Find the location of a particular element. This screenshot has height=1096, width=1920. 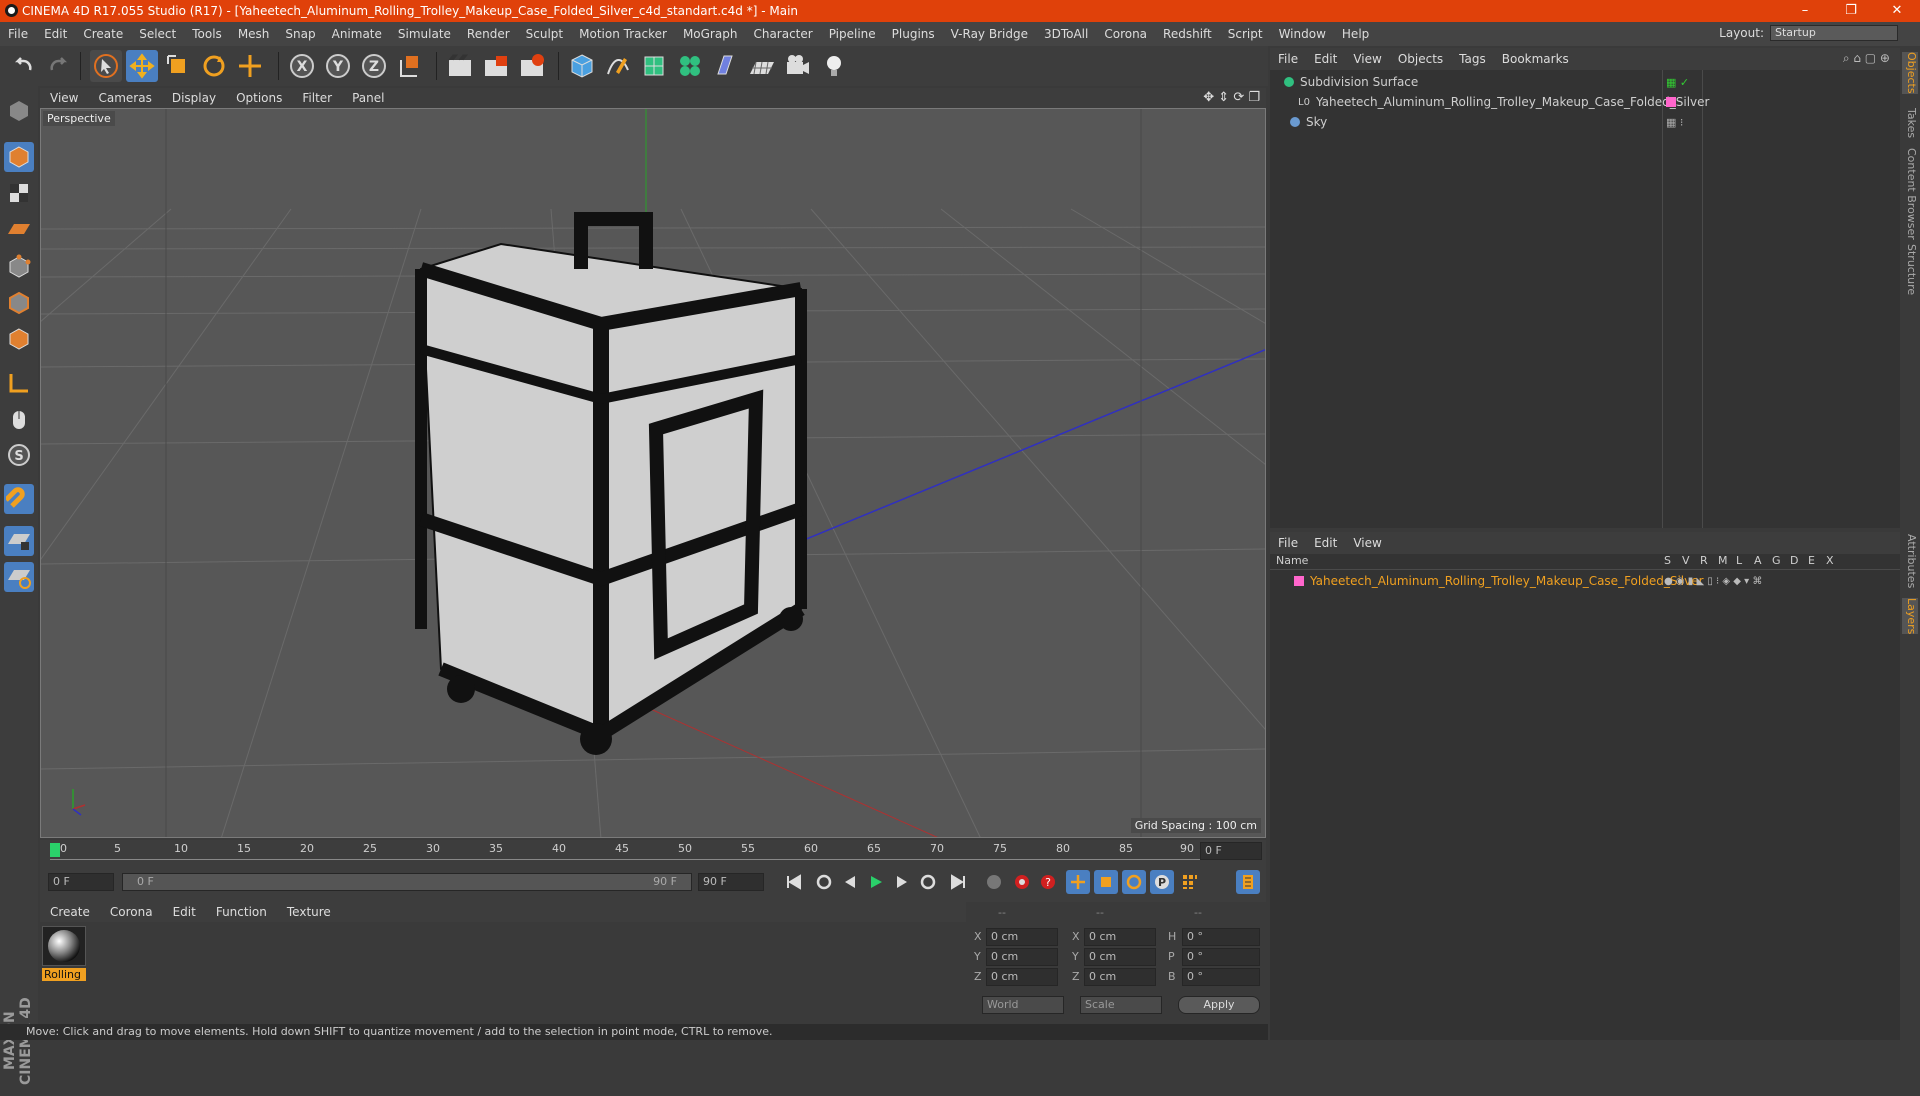

menu-corona: Corona is located at coordinates (1125, 34).